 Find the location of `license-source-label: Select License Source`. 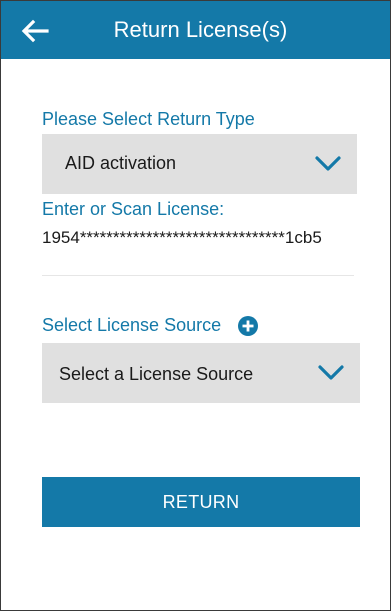

license-source-label: Select License Source is located at coordinates (132, 325).